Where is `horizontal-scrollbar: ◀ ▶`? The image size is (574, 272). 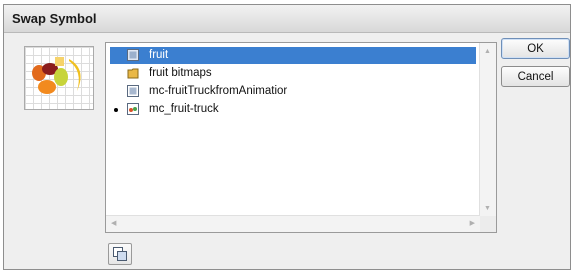
horizontal-scrollbar: ◀ ▶ is located at coordinates (293, 223).